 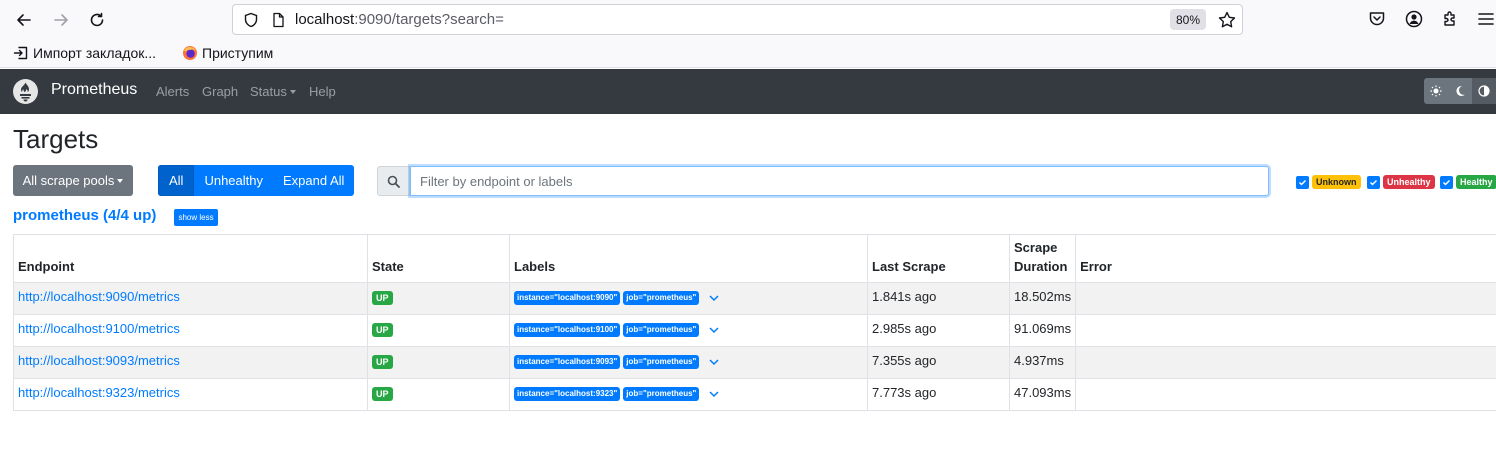 I want to click on prometheus-logo-icon, so click(x=25, y=91).